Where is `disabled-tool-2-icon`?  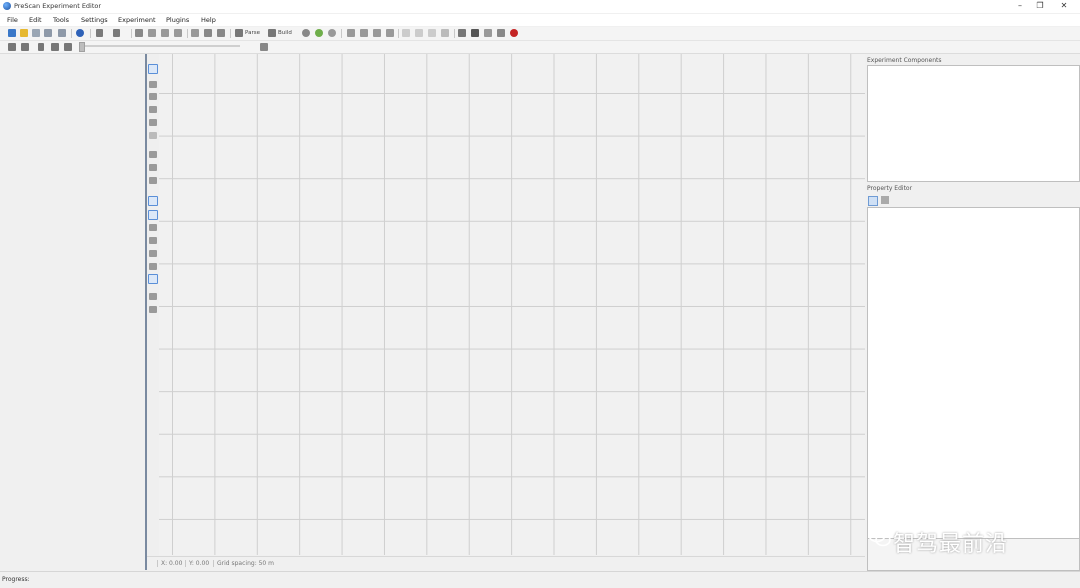 disabled-tool-2-icon is located at coordinates (419, 33).